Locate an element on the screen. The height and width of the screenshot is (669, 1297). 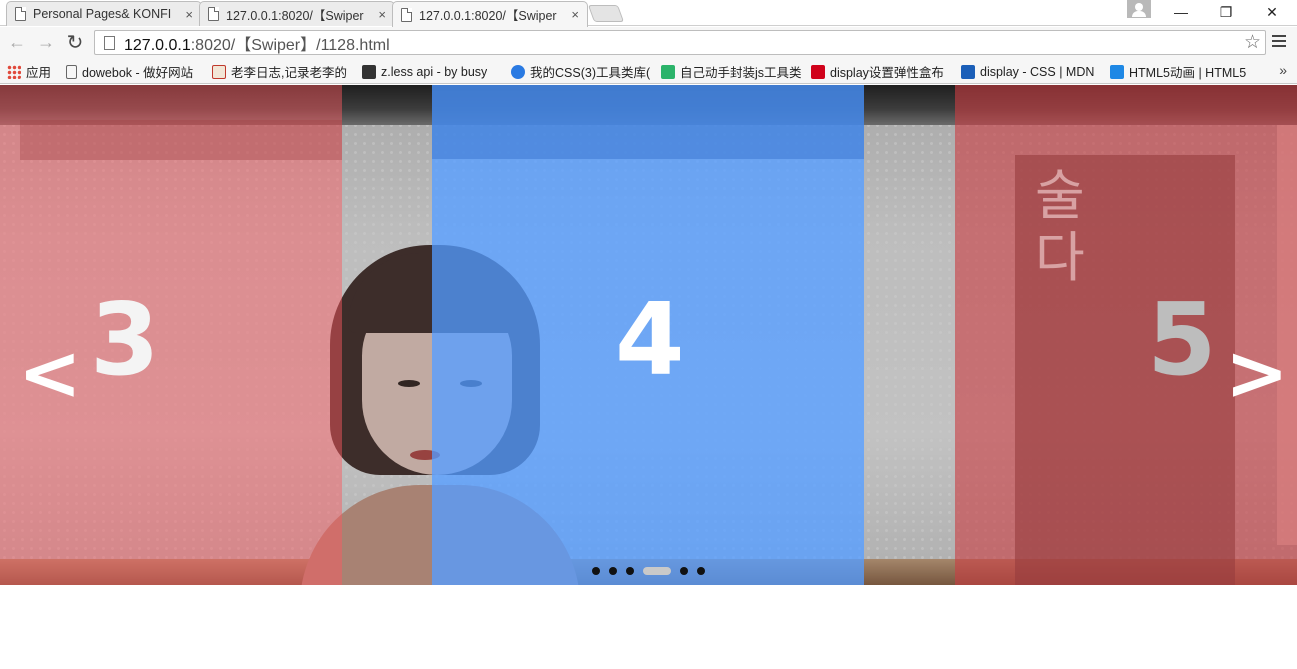
close-window-button: ✕ is located at coordinates (1272, 12).